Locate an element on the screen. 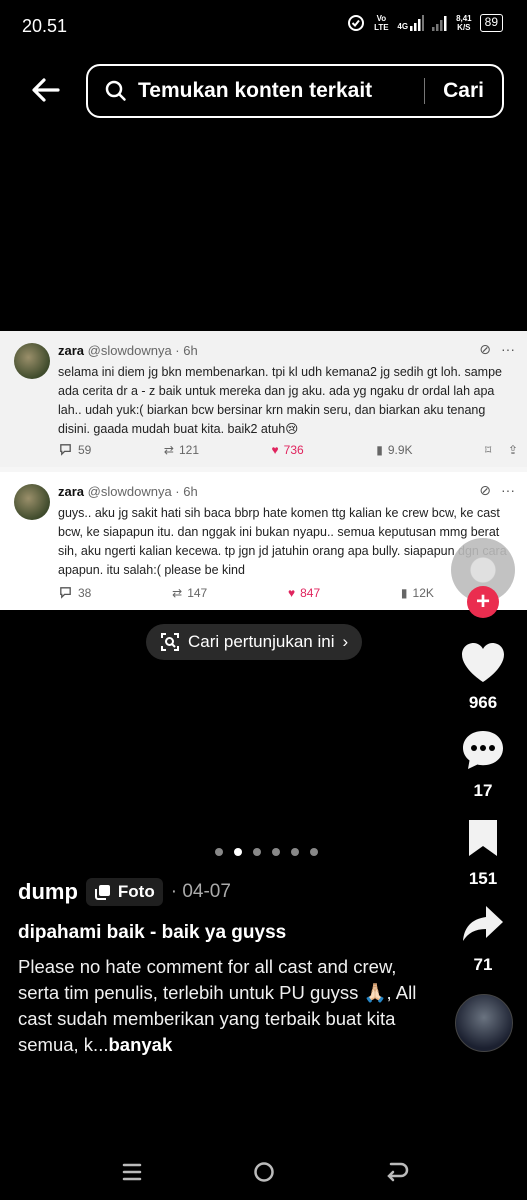 The image size is (527, 1200). search-input: Temukan konten terkait is located at coordinates (281, 91).